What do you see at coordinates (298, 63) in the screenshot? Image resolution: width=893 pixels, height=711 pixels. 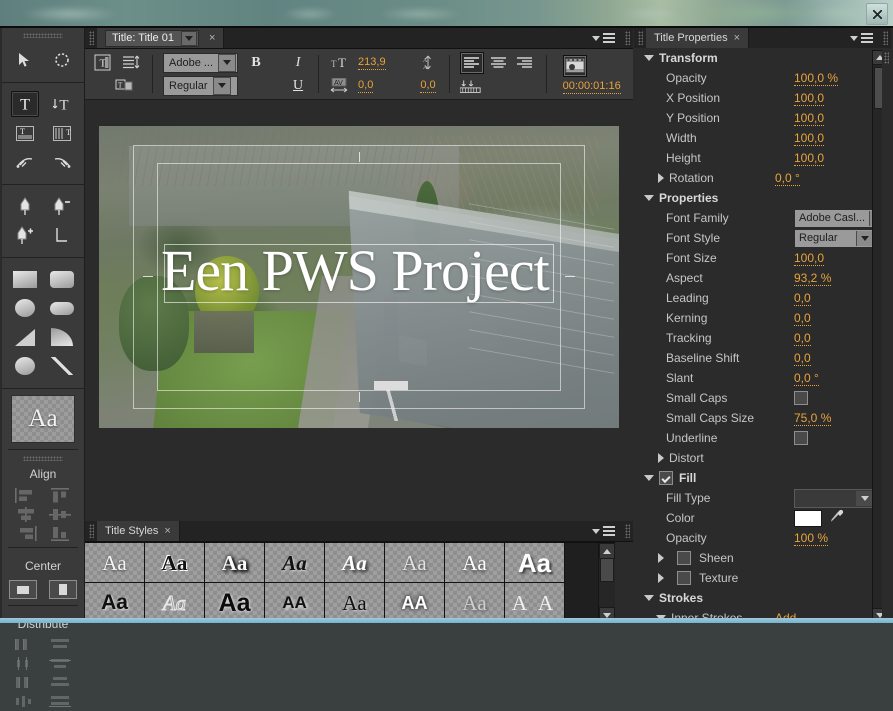 I see `italic-button: I` at bounding box center [298, 63].